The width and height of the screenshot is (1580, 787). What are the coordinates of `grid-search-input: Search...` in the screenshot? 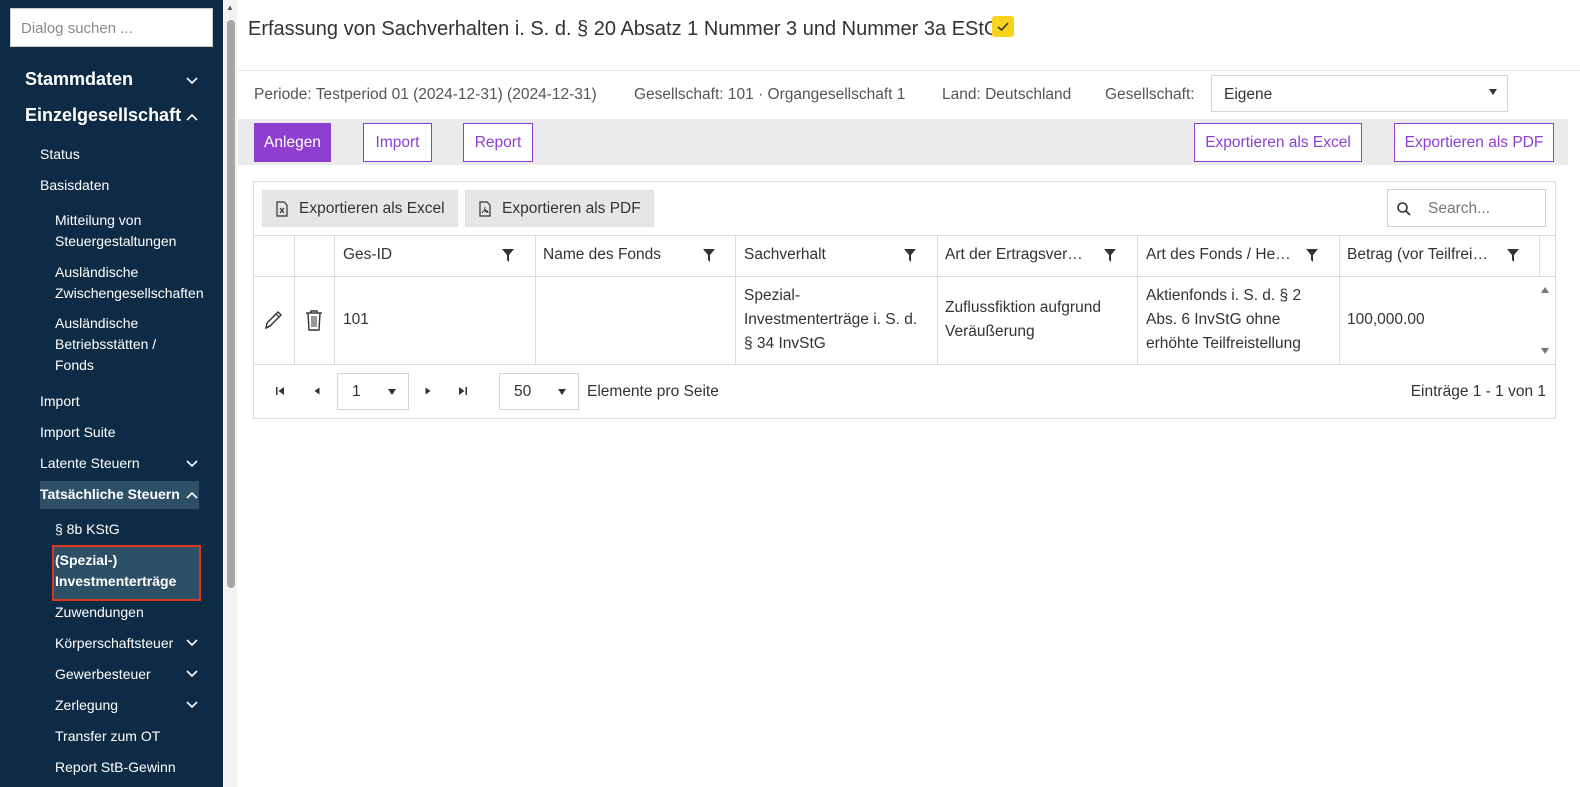 It's located at (1466, 208).